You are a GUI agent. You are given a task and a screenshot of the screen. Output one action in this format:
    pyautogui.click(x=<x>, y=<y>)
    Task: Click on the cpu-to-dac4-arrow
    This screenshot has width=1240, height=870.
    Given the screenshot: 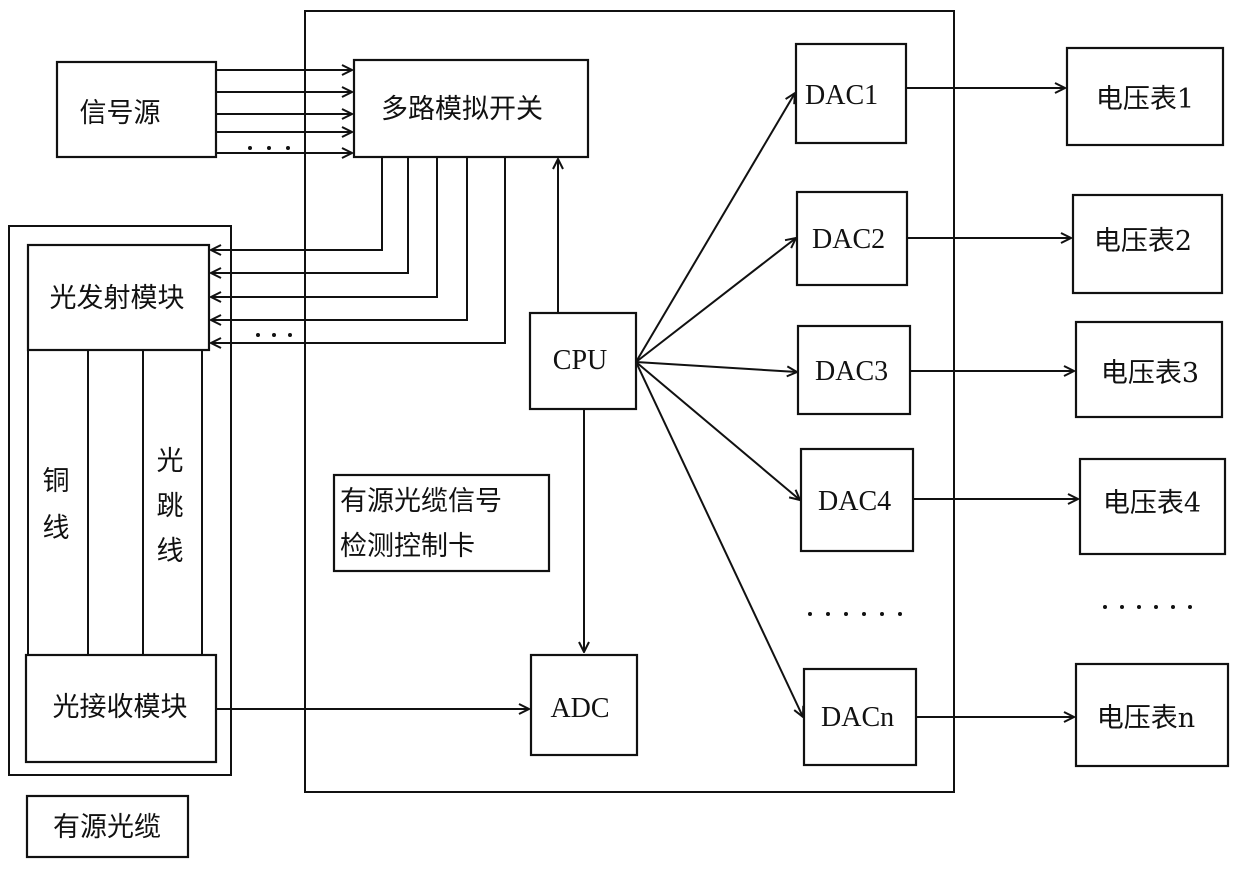 What is the action you would take?
    pyautogui.click(x=717, y=430)
    